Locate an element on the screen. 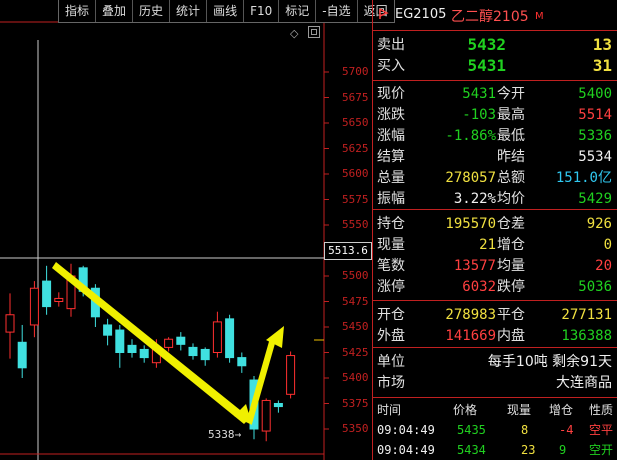  price-tick-label: 5350 is located at coordinates (355, 428).